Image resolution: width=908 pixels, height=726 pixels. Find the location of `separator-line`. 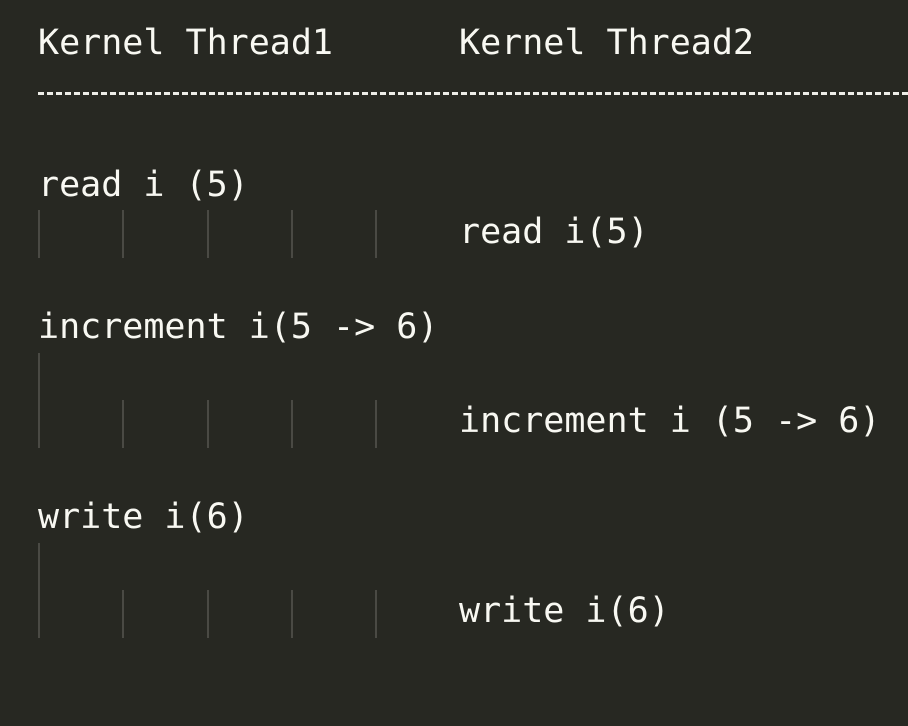

separator-line is located at coordinates (473, 93).